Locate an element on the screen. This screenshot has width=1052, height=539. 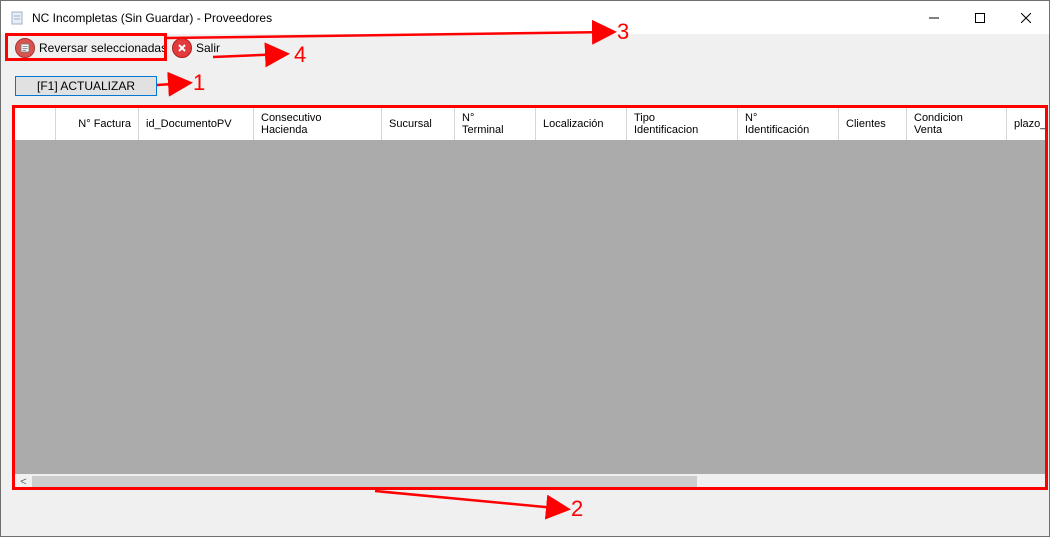
close-icon is located at coordinates (1026, 17).